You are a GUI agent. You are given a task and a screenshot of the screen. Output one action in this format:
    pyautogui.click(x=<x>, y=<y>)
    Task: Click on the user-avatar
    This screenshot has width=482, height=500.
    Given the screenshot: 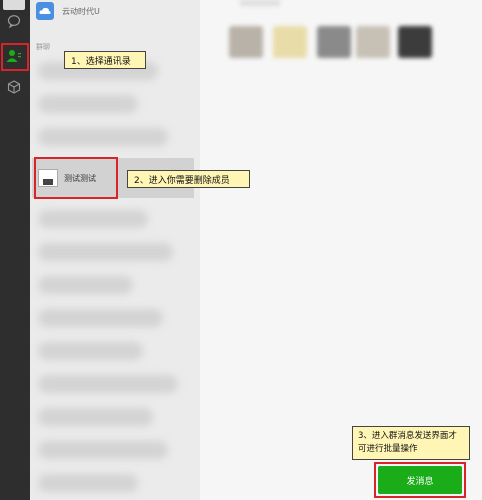 What is the action you would take?
    pyautogui.click(x=14, y=5)
    